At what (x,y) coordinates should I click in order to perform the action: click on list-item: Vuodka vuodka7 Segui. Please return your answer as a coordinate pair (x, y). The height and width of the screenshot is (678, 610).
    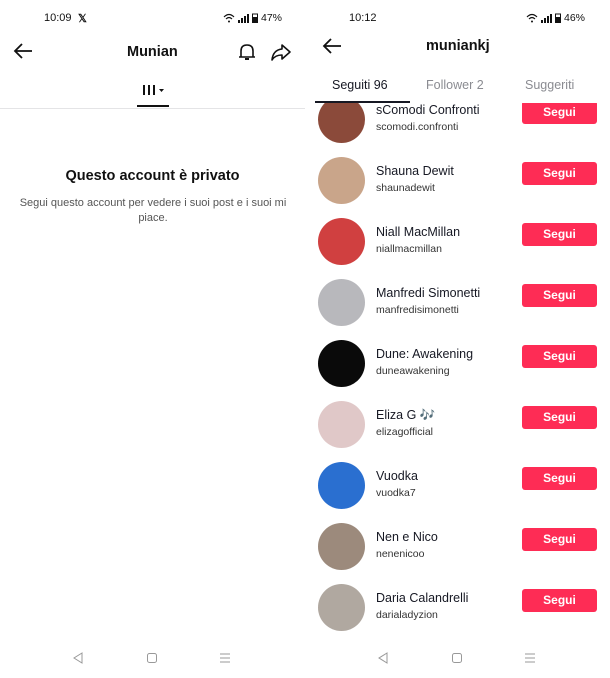
    Looking at the image, I should click on (457, 485).